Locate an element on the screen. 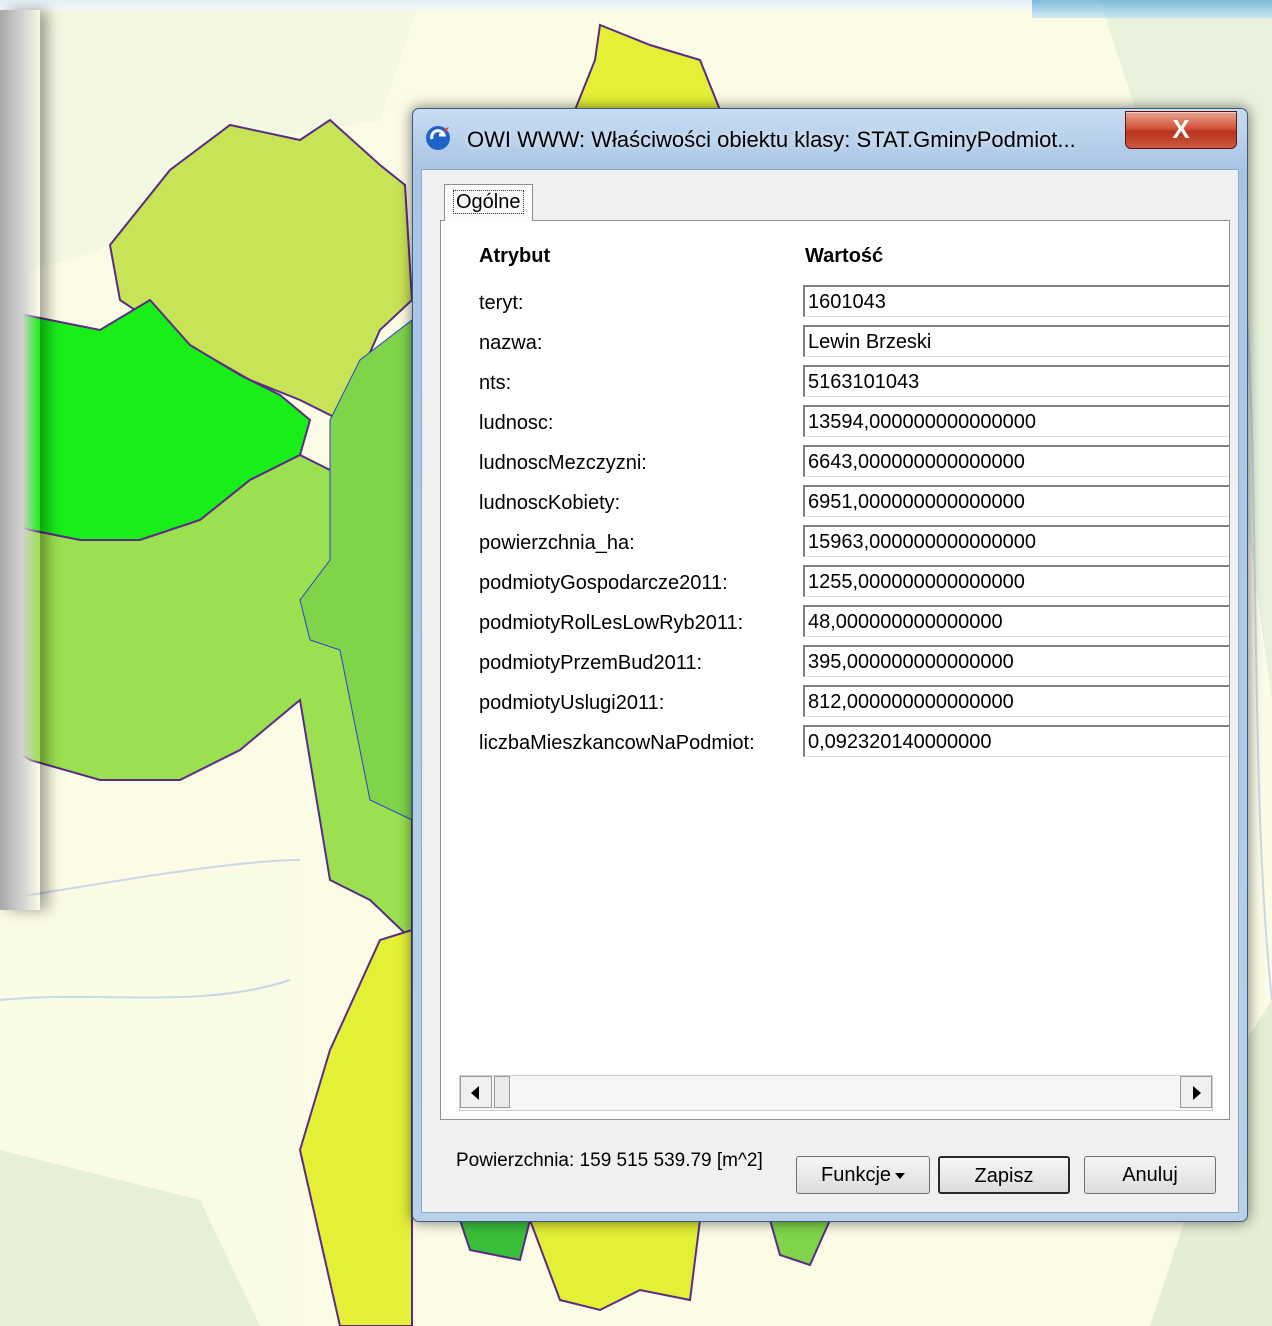 This screenshot has width=1272, height=1326. app-icon is located at coordinates (438, 138).